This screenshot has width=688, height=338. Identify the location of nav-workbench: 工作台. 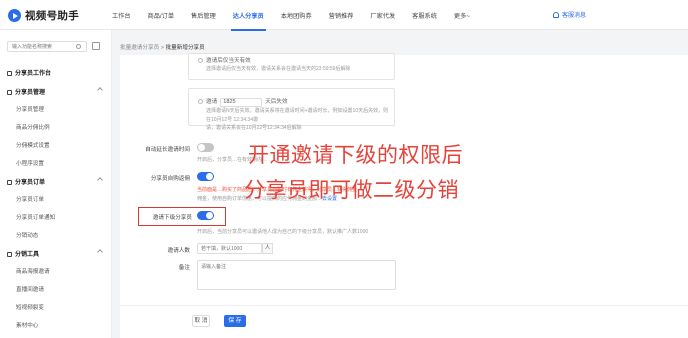
(121, 15).